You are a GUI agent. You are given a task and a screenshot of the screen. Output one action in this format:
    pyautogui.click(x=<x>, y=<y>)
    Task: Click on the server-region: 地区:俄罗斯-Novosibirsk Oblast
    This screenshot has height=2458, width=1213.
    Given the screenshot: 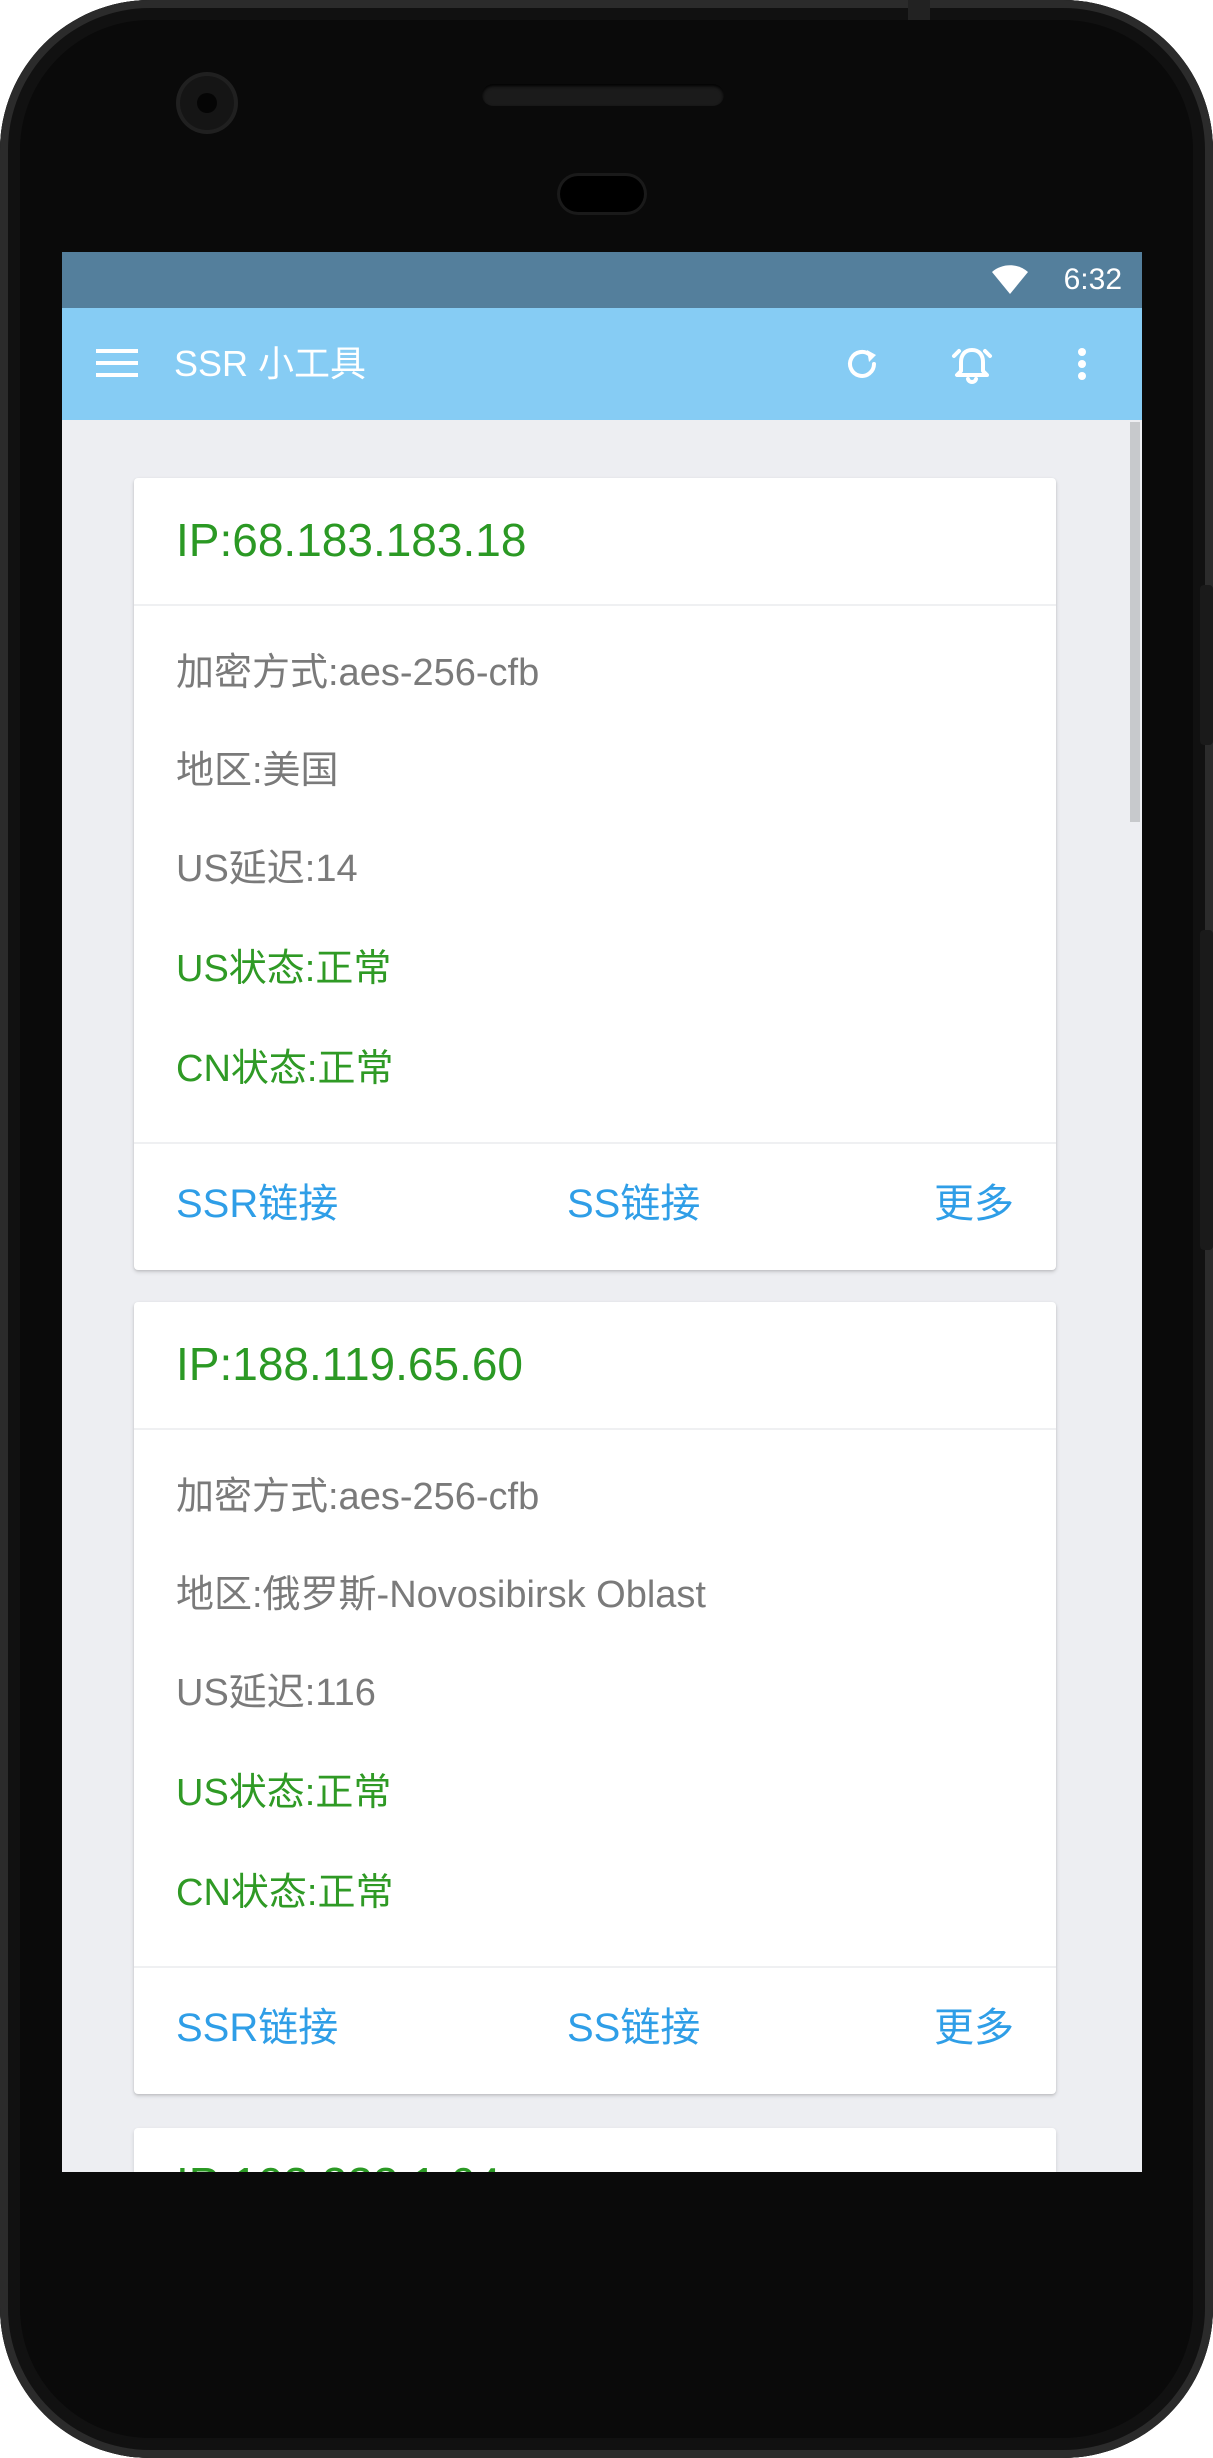 What is the action you would take?
    pyautogui.click(x=441, y=1595)
    